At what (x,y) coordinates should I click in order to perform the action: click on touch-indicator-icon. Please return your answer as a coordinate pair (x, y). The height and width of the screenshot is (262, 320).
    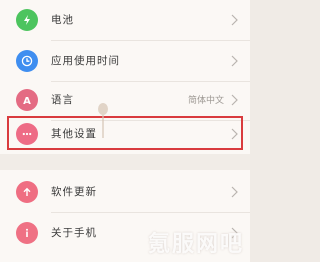
    Looking at the image, I should click on (103, 120).